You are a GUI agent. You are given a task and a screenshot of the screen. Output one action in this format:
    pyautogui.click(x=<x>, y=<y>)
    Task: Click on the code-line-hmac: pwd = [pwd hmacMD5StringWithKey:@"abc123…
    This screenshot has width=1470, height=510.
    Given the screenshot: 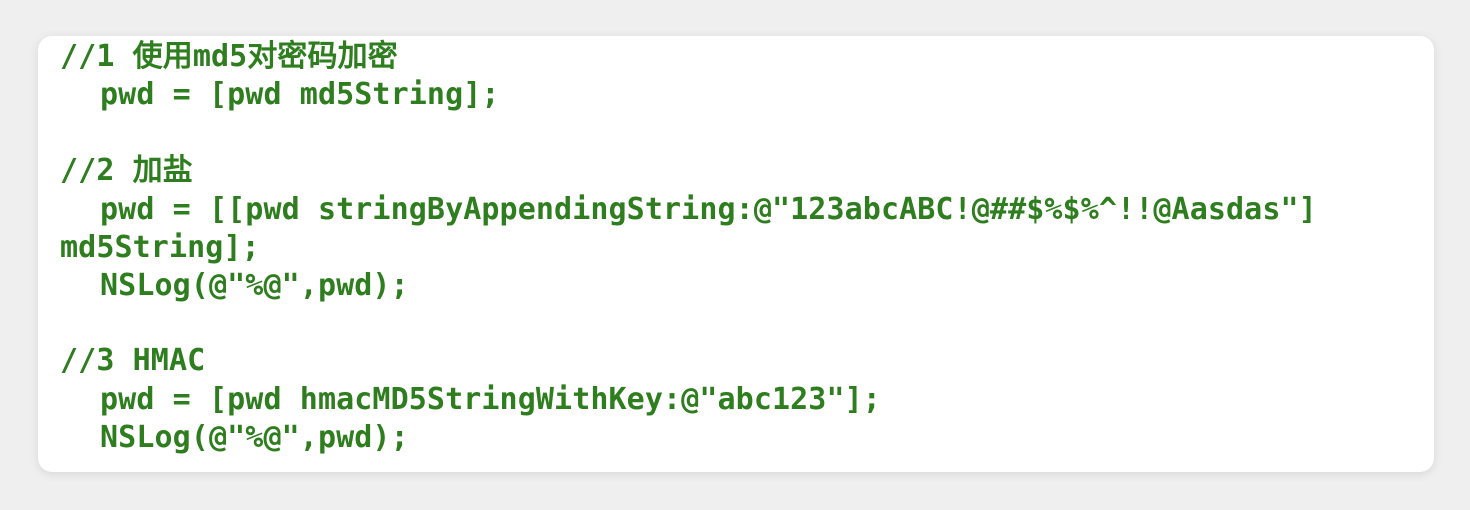 What is the action you would take?
    pyautogui.click(x=490, y=399)
    